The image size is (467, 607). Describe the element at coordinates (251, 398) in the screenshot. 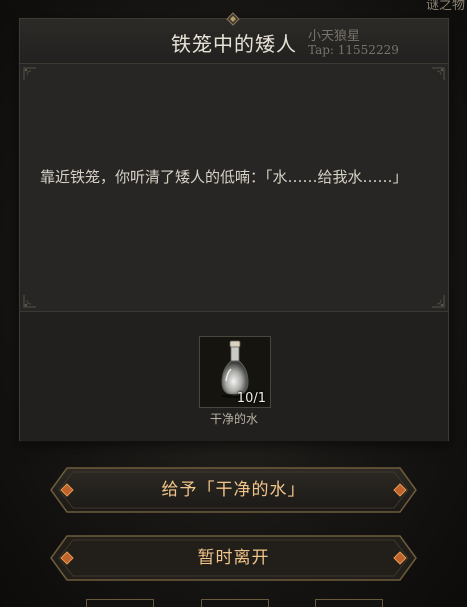

I see `item-count: 10/1` at that location.